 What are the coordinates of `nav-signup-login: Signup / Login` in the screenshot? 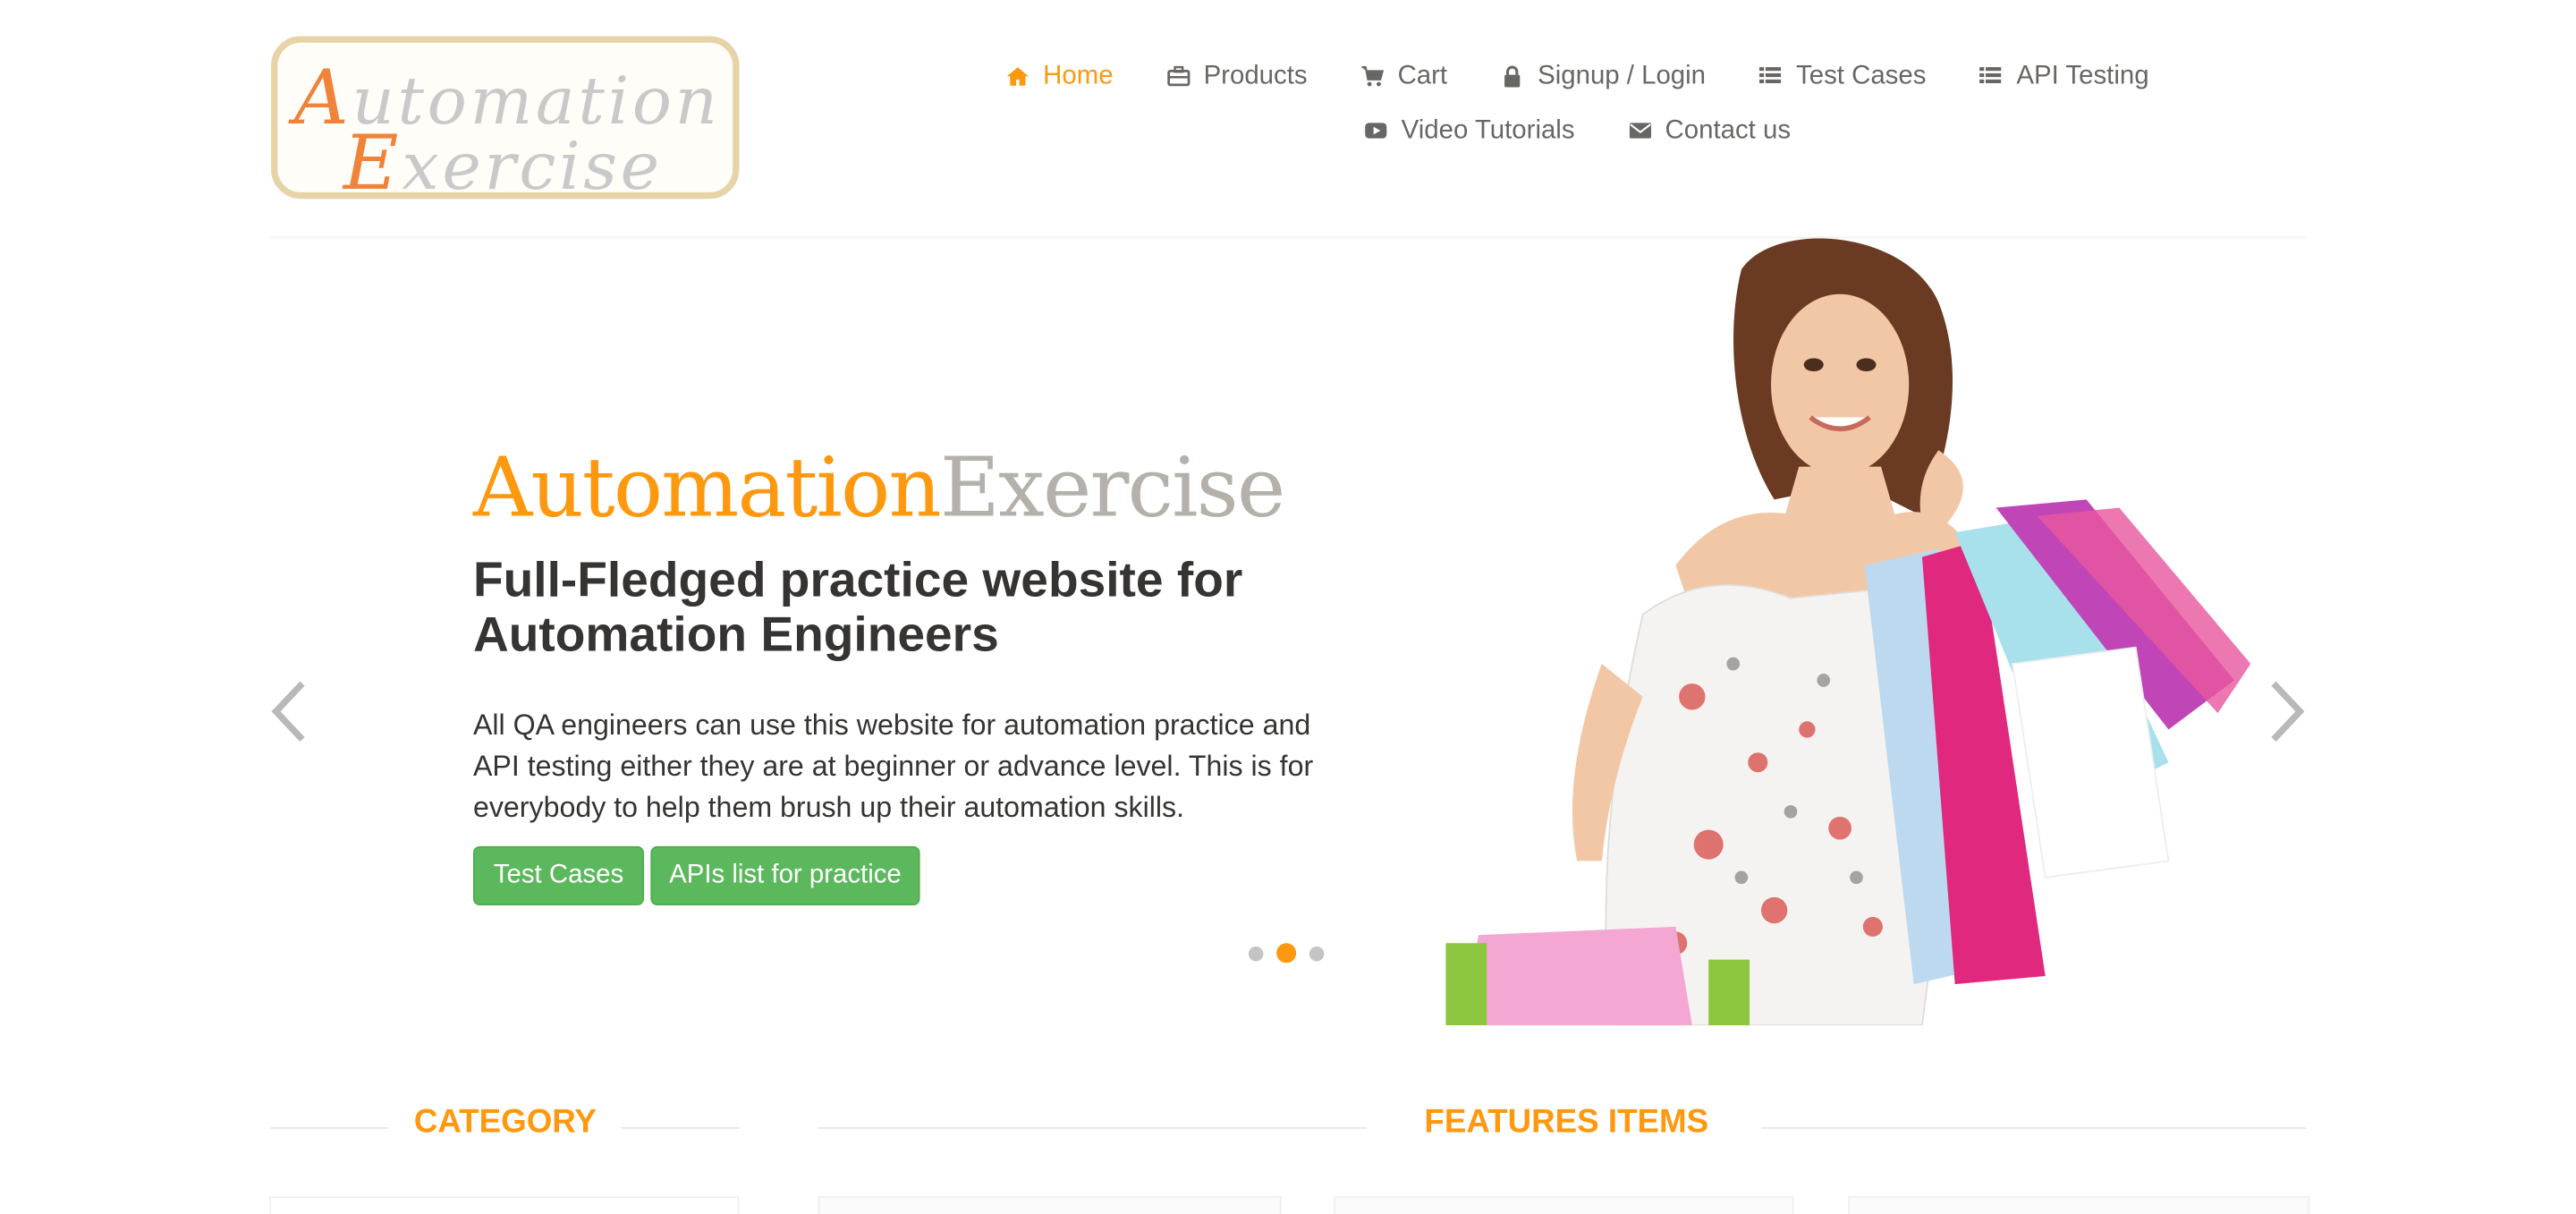 It's located at (1603, 76).